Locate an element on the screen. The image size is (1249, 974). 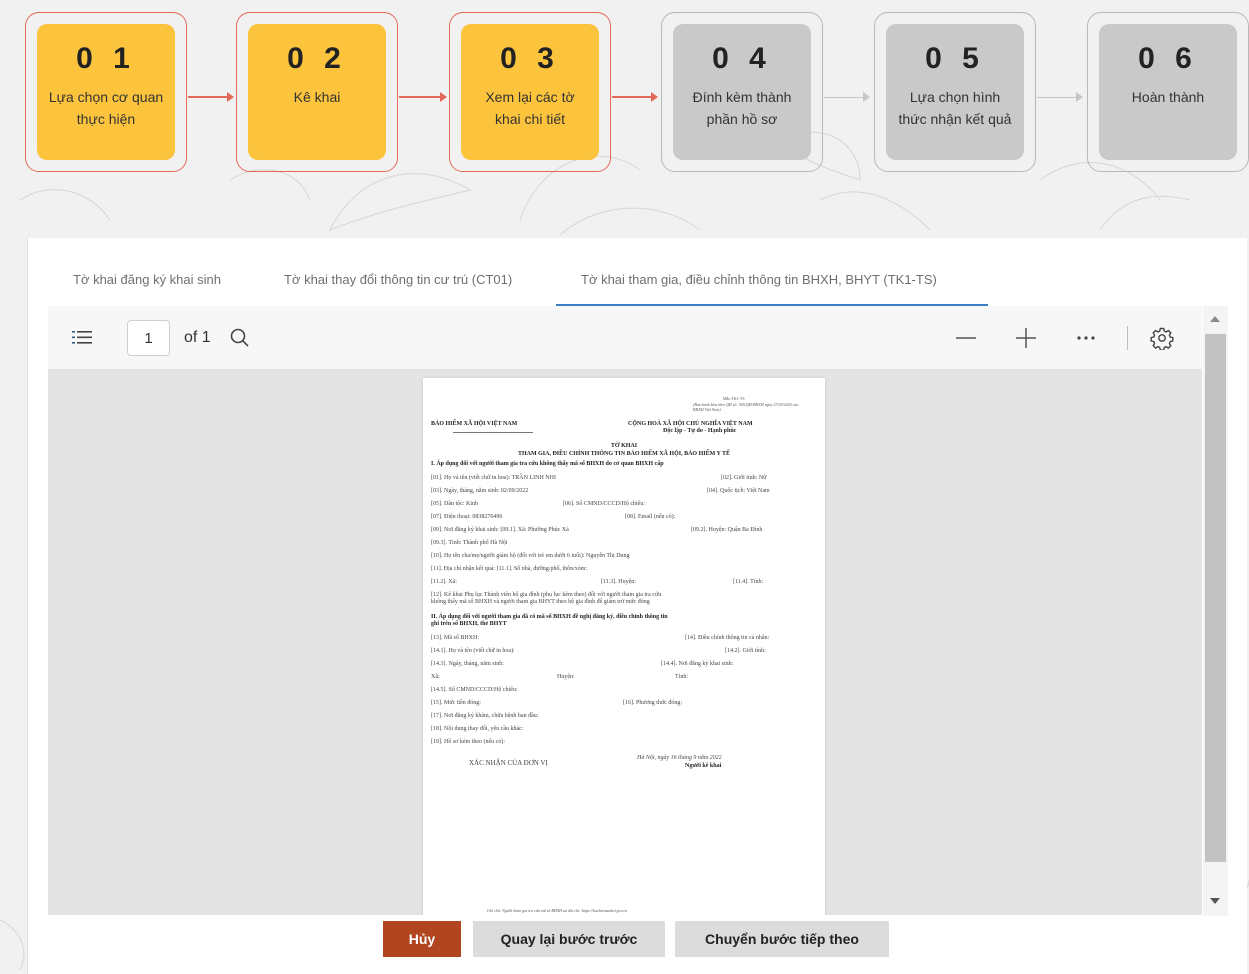
form-line: [11.4]. Tỉnh: is located at coordinates (748, 582).